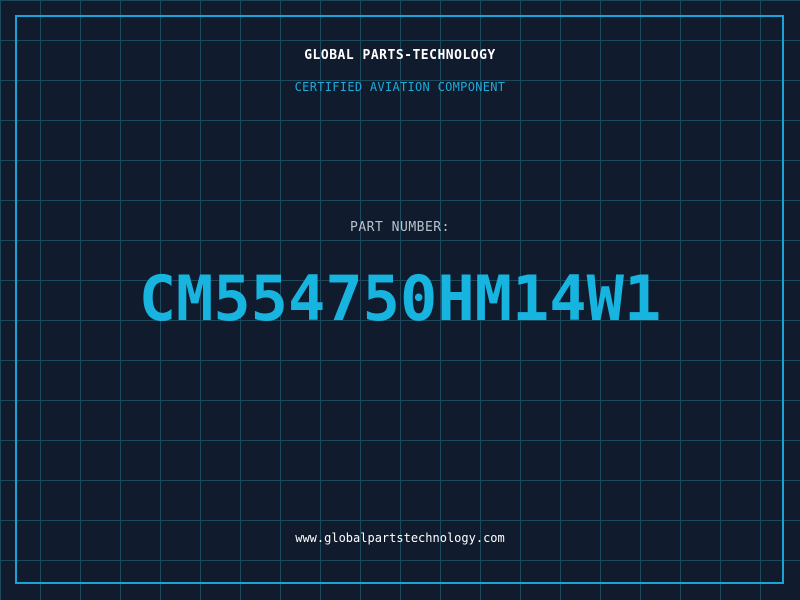 Image resolution: width=800 pixels, height=600 pixels. What do you see at coordinates (400, 87) in the screenshot?
I see `certification-subtitle: CERTIFIED AVIATION COMPONENT` at bounding box center [400, 87].